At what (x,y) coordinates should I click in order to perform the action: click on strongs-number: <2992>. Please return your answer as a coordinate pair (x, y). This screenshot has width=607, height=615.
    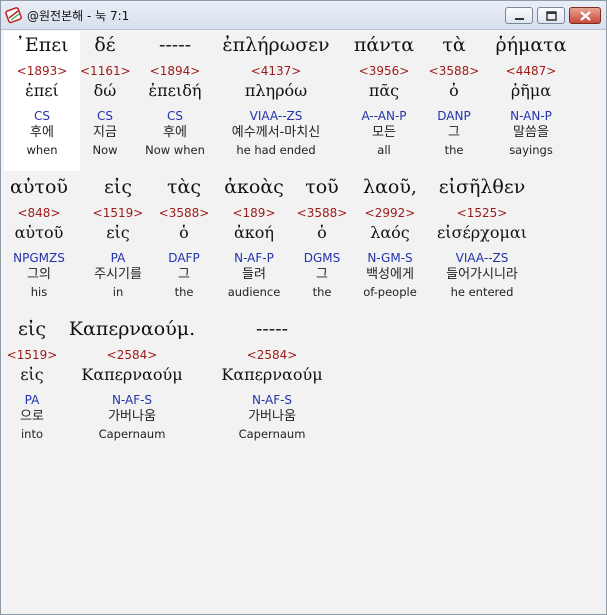
    Looking at the image, I should click on (390, 213).